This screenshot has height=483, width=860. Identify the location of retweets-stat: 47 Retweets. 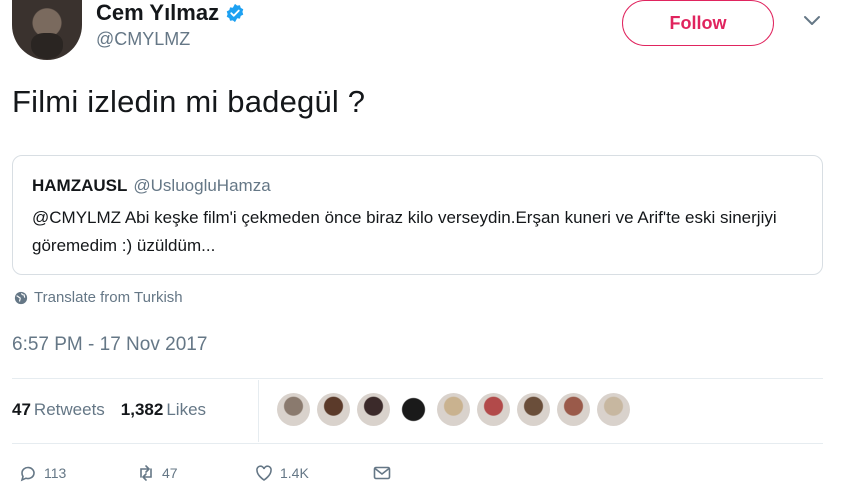
(58, 410).